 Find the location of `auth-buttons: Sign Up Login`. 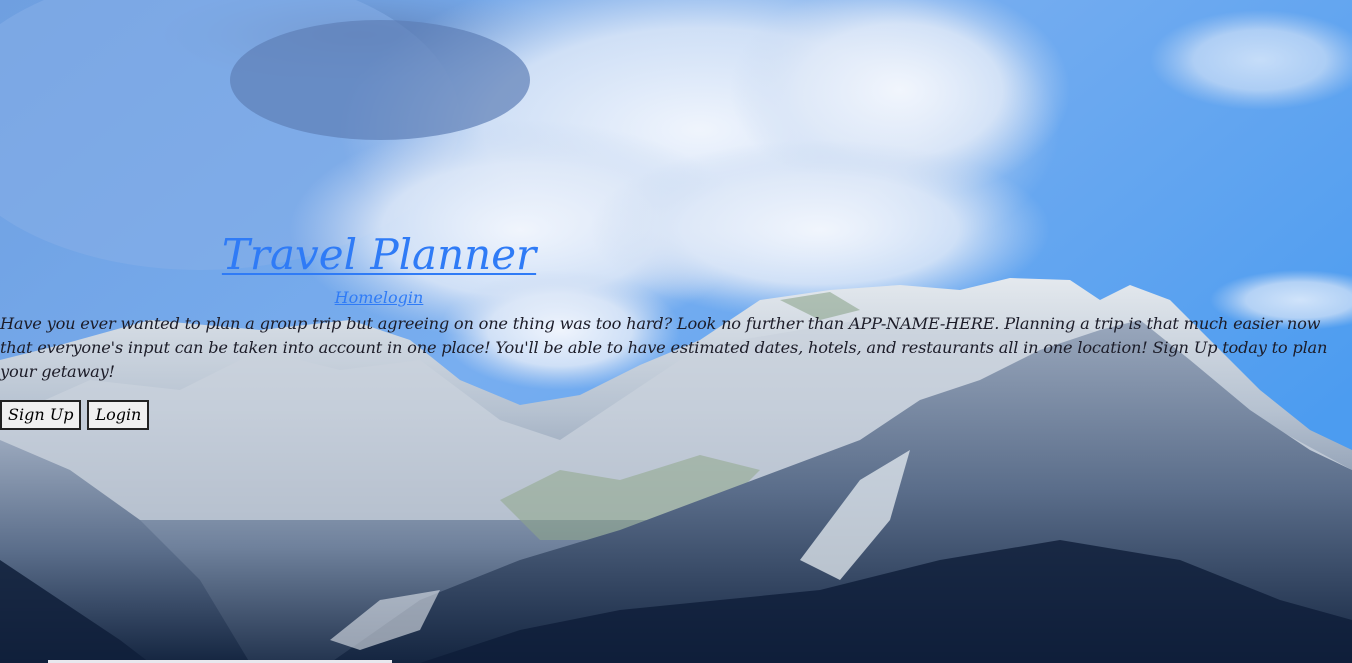

auth-buttons: Sign Up Login is located at coordinates (75, 415).